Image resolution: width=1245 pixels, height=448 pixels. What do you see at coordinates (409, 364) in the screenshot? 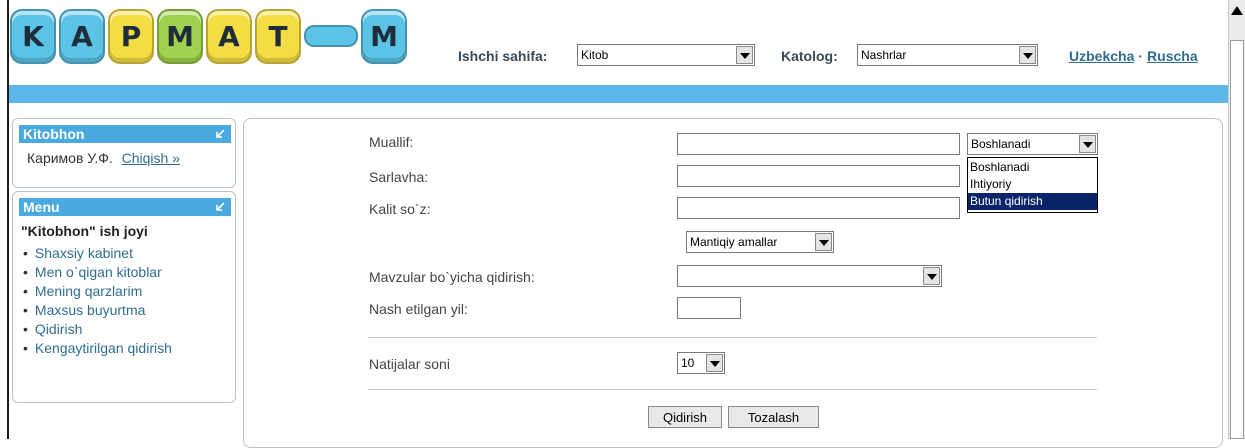
I see `results-count-label: Natijalar soni` at bounding box center [409, 364].